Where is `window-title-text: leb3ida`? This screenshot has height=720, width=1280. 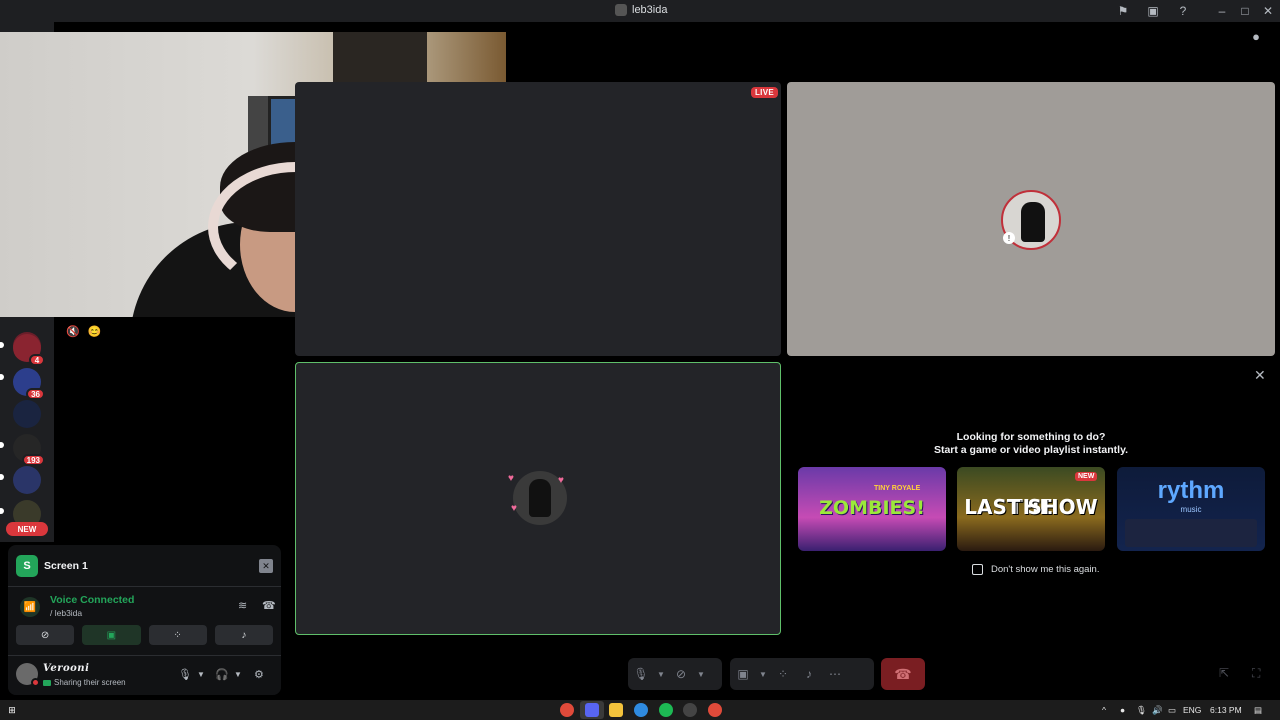 window-title-text: leb3ida is located at coordinates (650, 10).